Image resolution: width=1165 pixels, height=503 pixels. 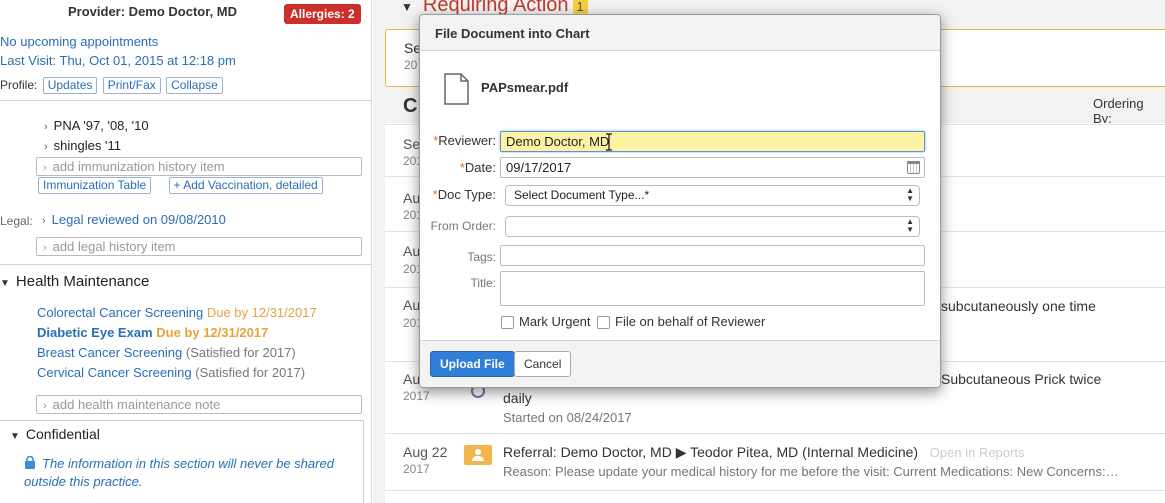 I want to click on file-on-behalf-label: File on behalf of Reviewer, so click(x=690, y=321).